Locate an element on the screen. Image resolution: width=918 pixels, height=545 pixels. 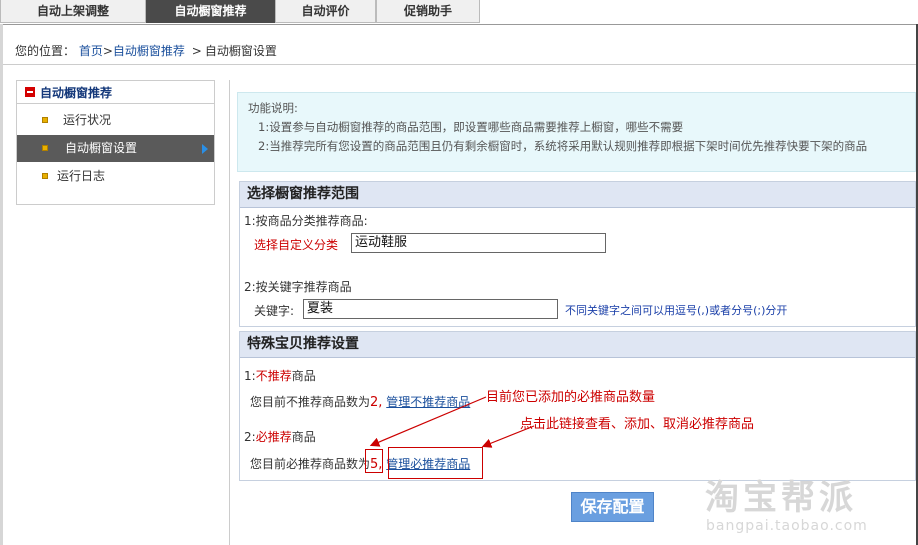
save-config-button: 保存配置 is located at coordinates (612, 507).